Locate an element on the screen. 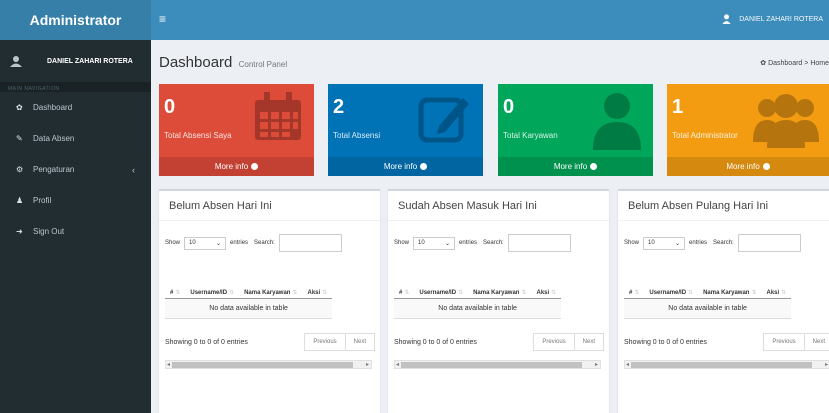 The width and height of the screenshot is (829, 413). user-menu-name: DANIEL ZAHARI ROTERA is located at coordinates (781, 19).